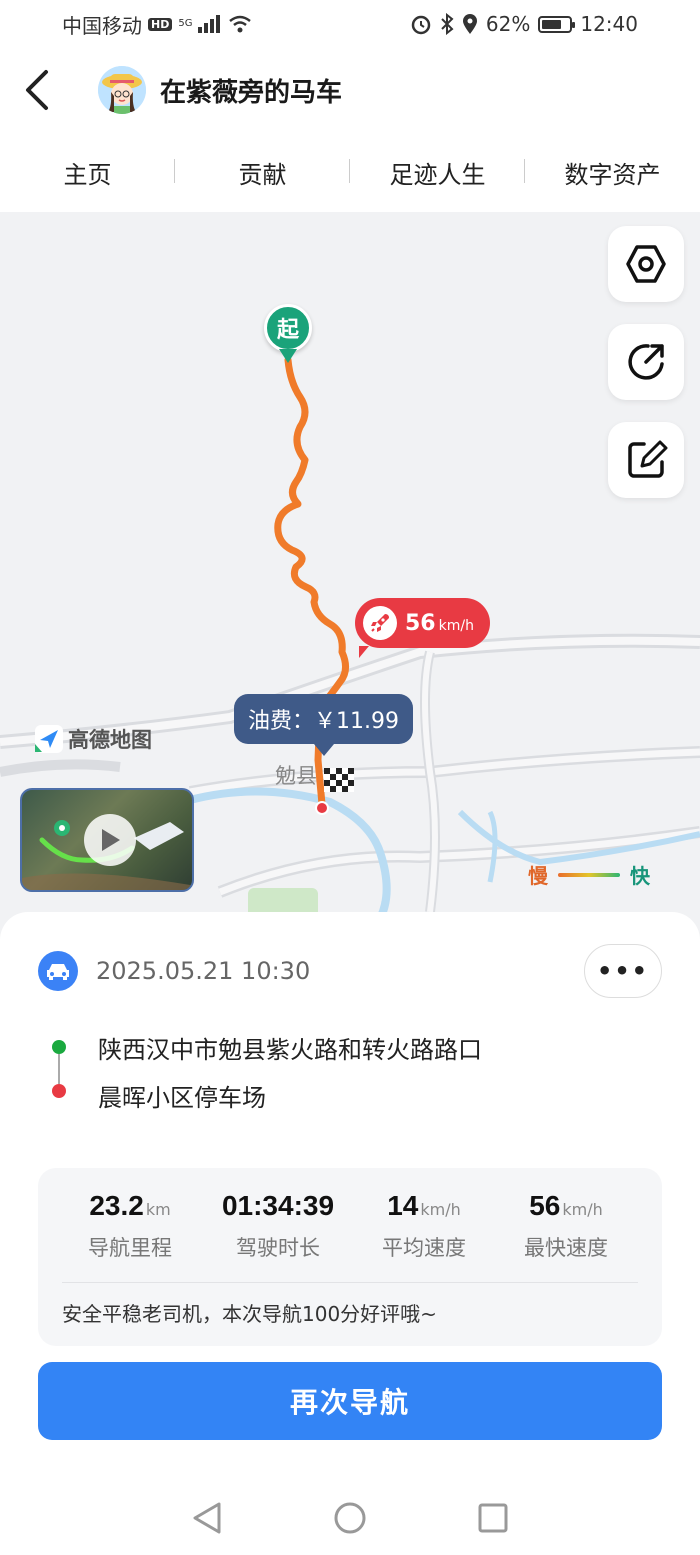 The image size is (700, 1555). What do you see at coordinates (447, 24) in the screenshot?
I see `bluetooth-icon` at bounding box center [447, 24].